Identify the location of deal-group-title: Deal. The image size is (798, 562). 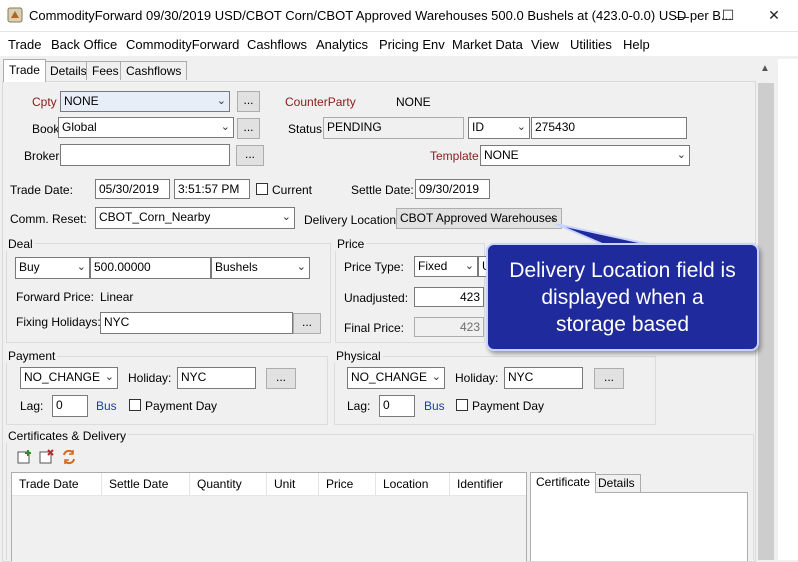
(20, 244).